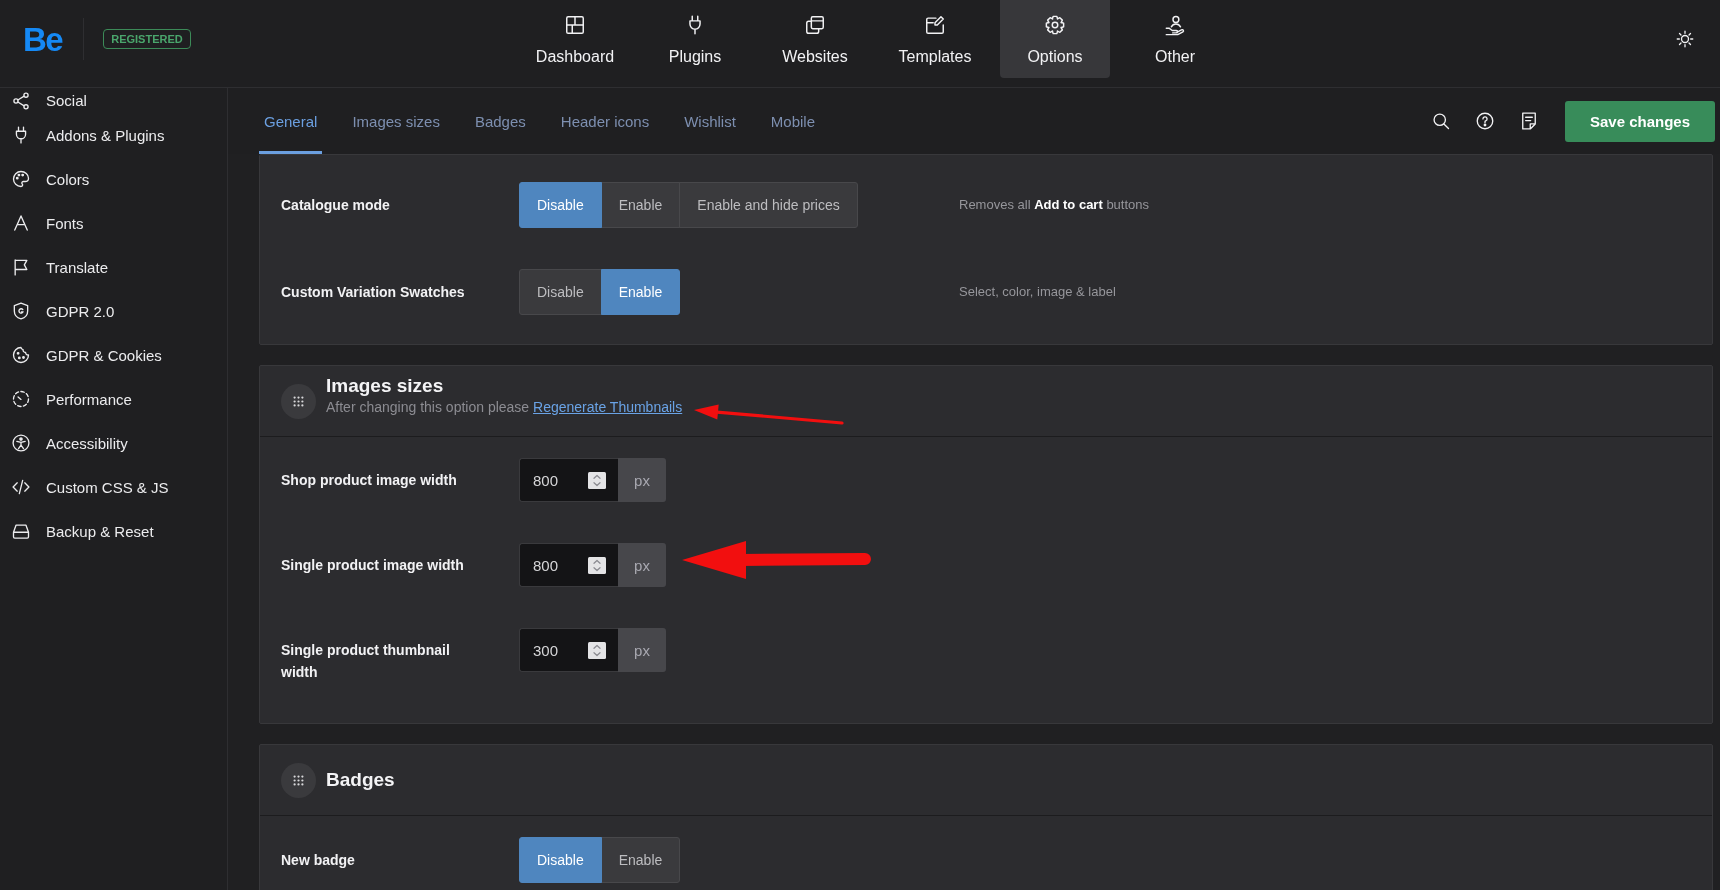  Describe the element at coordinates (113, 487) in the screenshot. I see `sidebar-item: Custom CSS & JS` at that location.